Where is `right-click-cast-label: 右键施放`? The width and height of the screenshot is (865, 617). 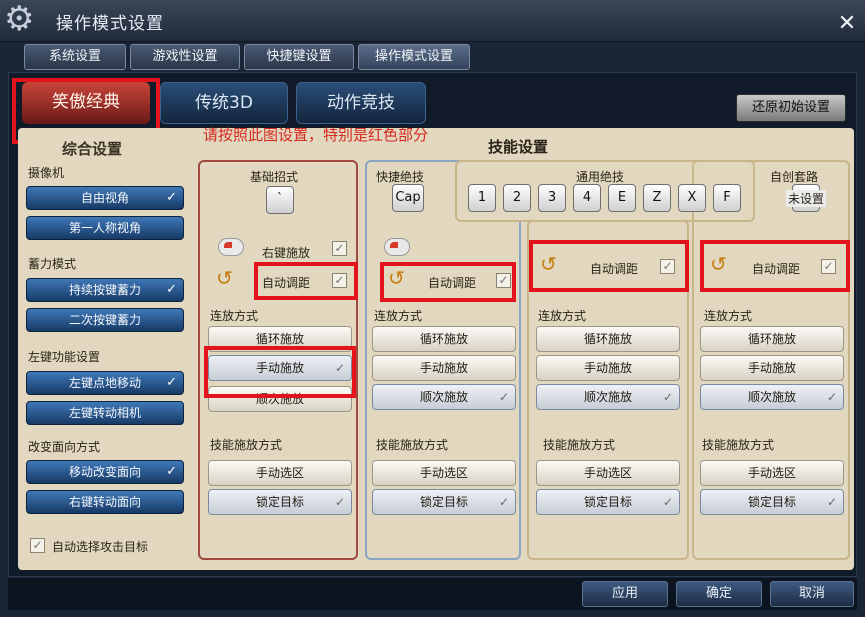 right-click-cast-label: 右键施放 is located at coordinates (286, 253).